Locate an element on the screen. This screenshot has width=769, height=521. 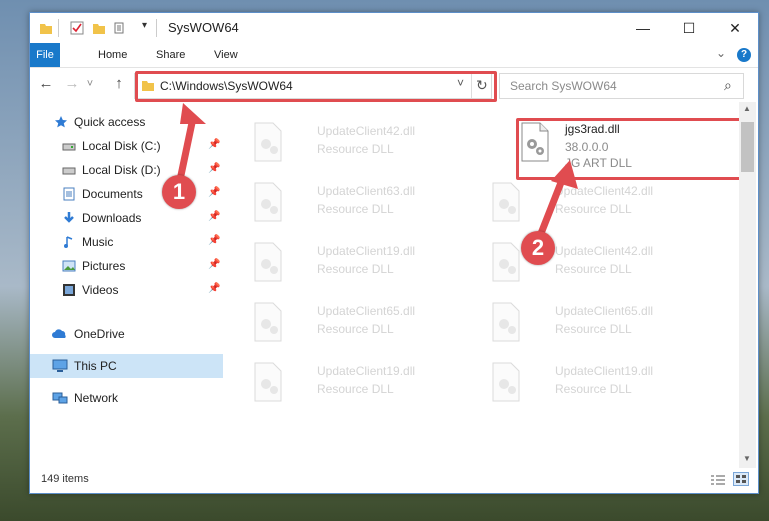
annotation-arrows is located at coordinates (377, 170).